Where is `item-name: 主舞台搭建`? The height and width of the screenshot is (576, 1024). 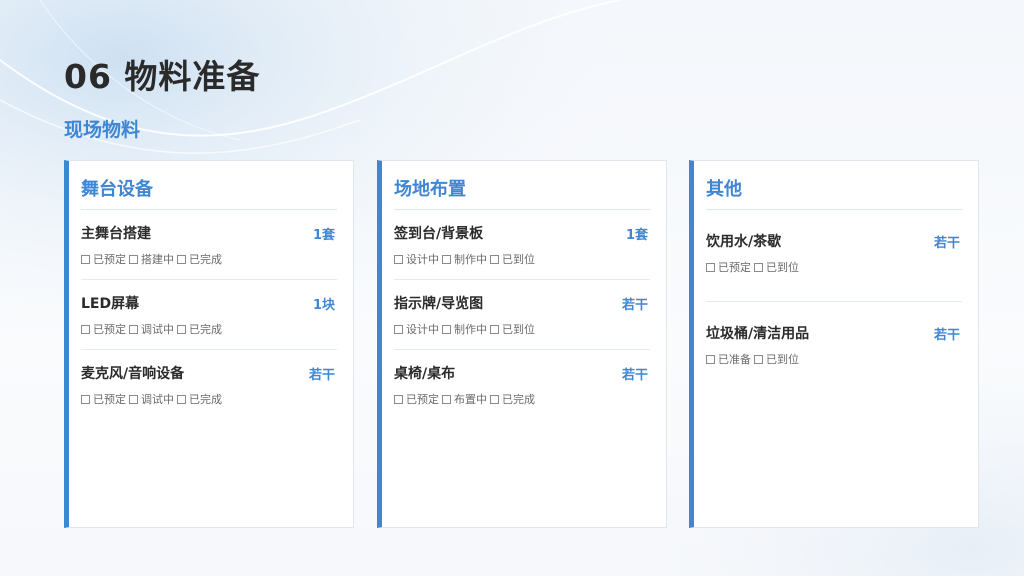
item-name: 主舞台搭建 is located at coordinates (116, 234).